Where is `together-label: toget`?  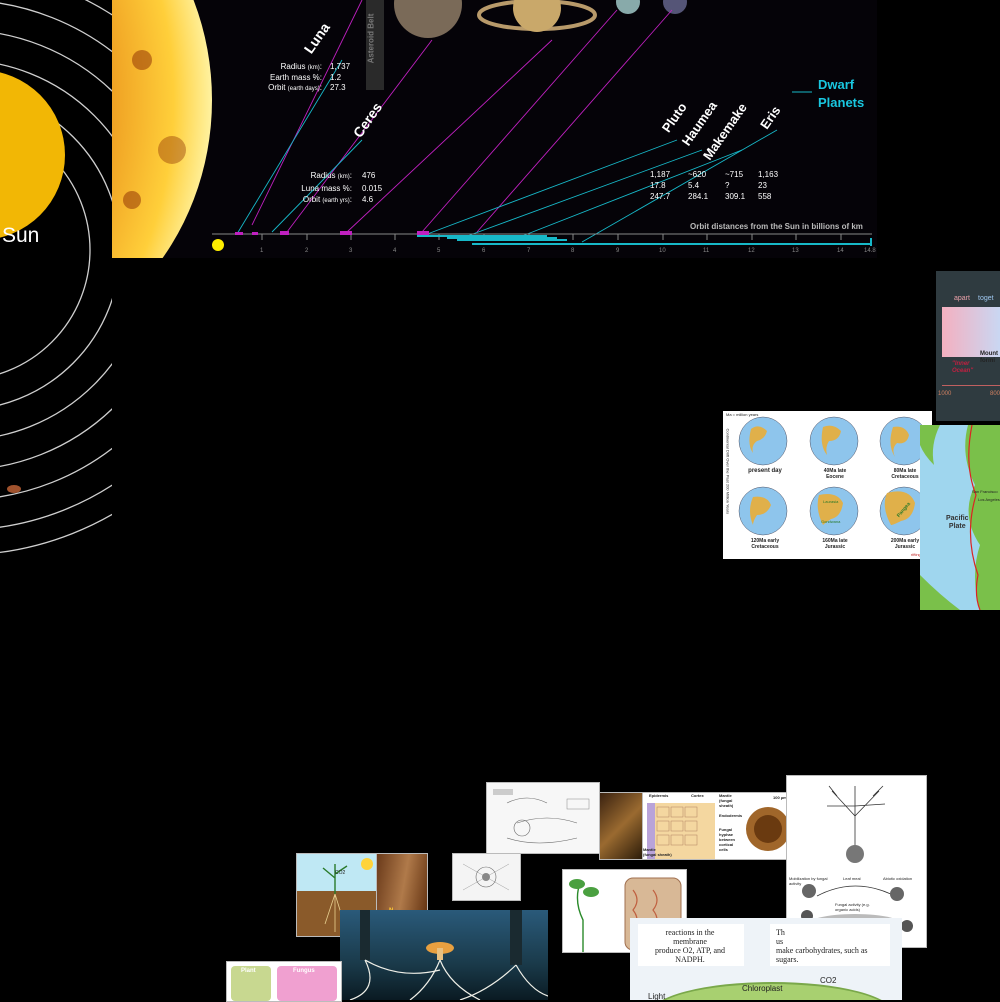
together-label: toget is located at coordinates (986, 298).